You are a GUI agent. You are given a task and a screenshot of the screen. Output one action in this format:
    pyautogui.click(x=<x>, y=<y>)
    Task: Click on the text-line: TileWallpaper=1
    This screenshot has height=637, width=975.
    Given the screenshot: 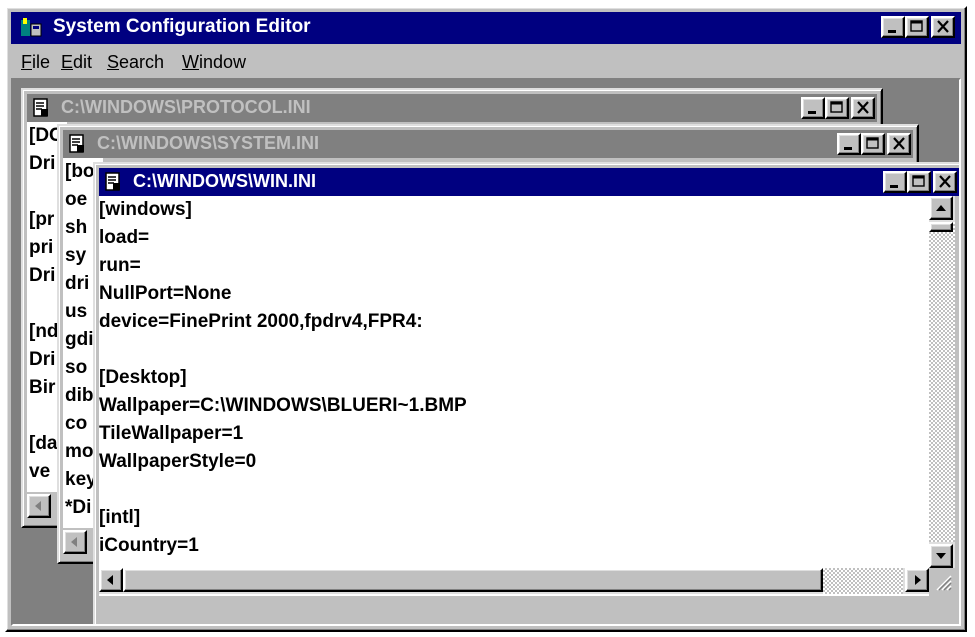 What is the action you would take?
    pyautogui.click(x=171, y=433)
    